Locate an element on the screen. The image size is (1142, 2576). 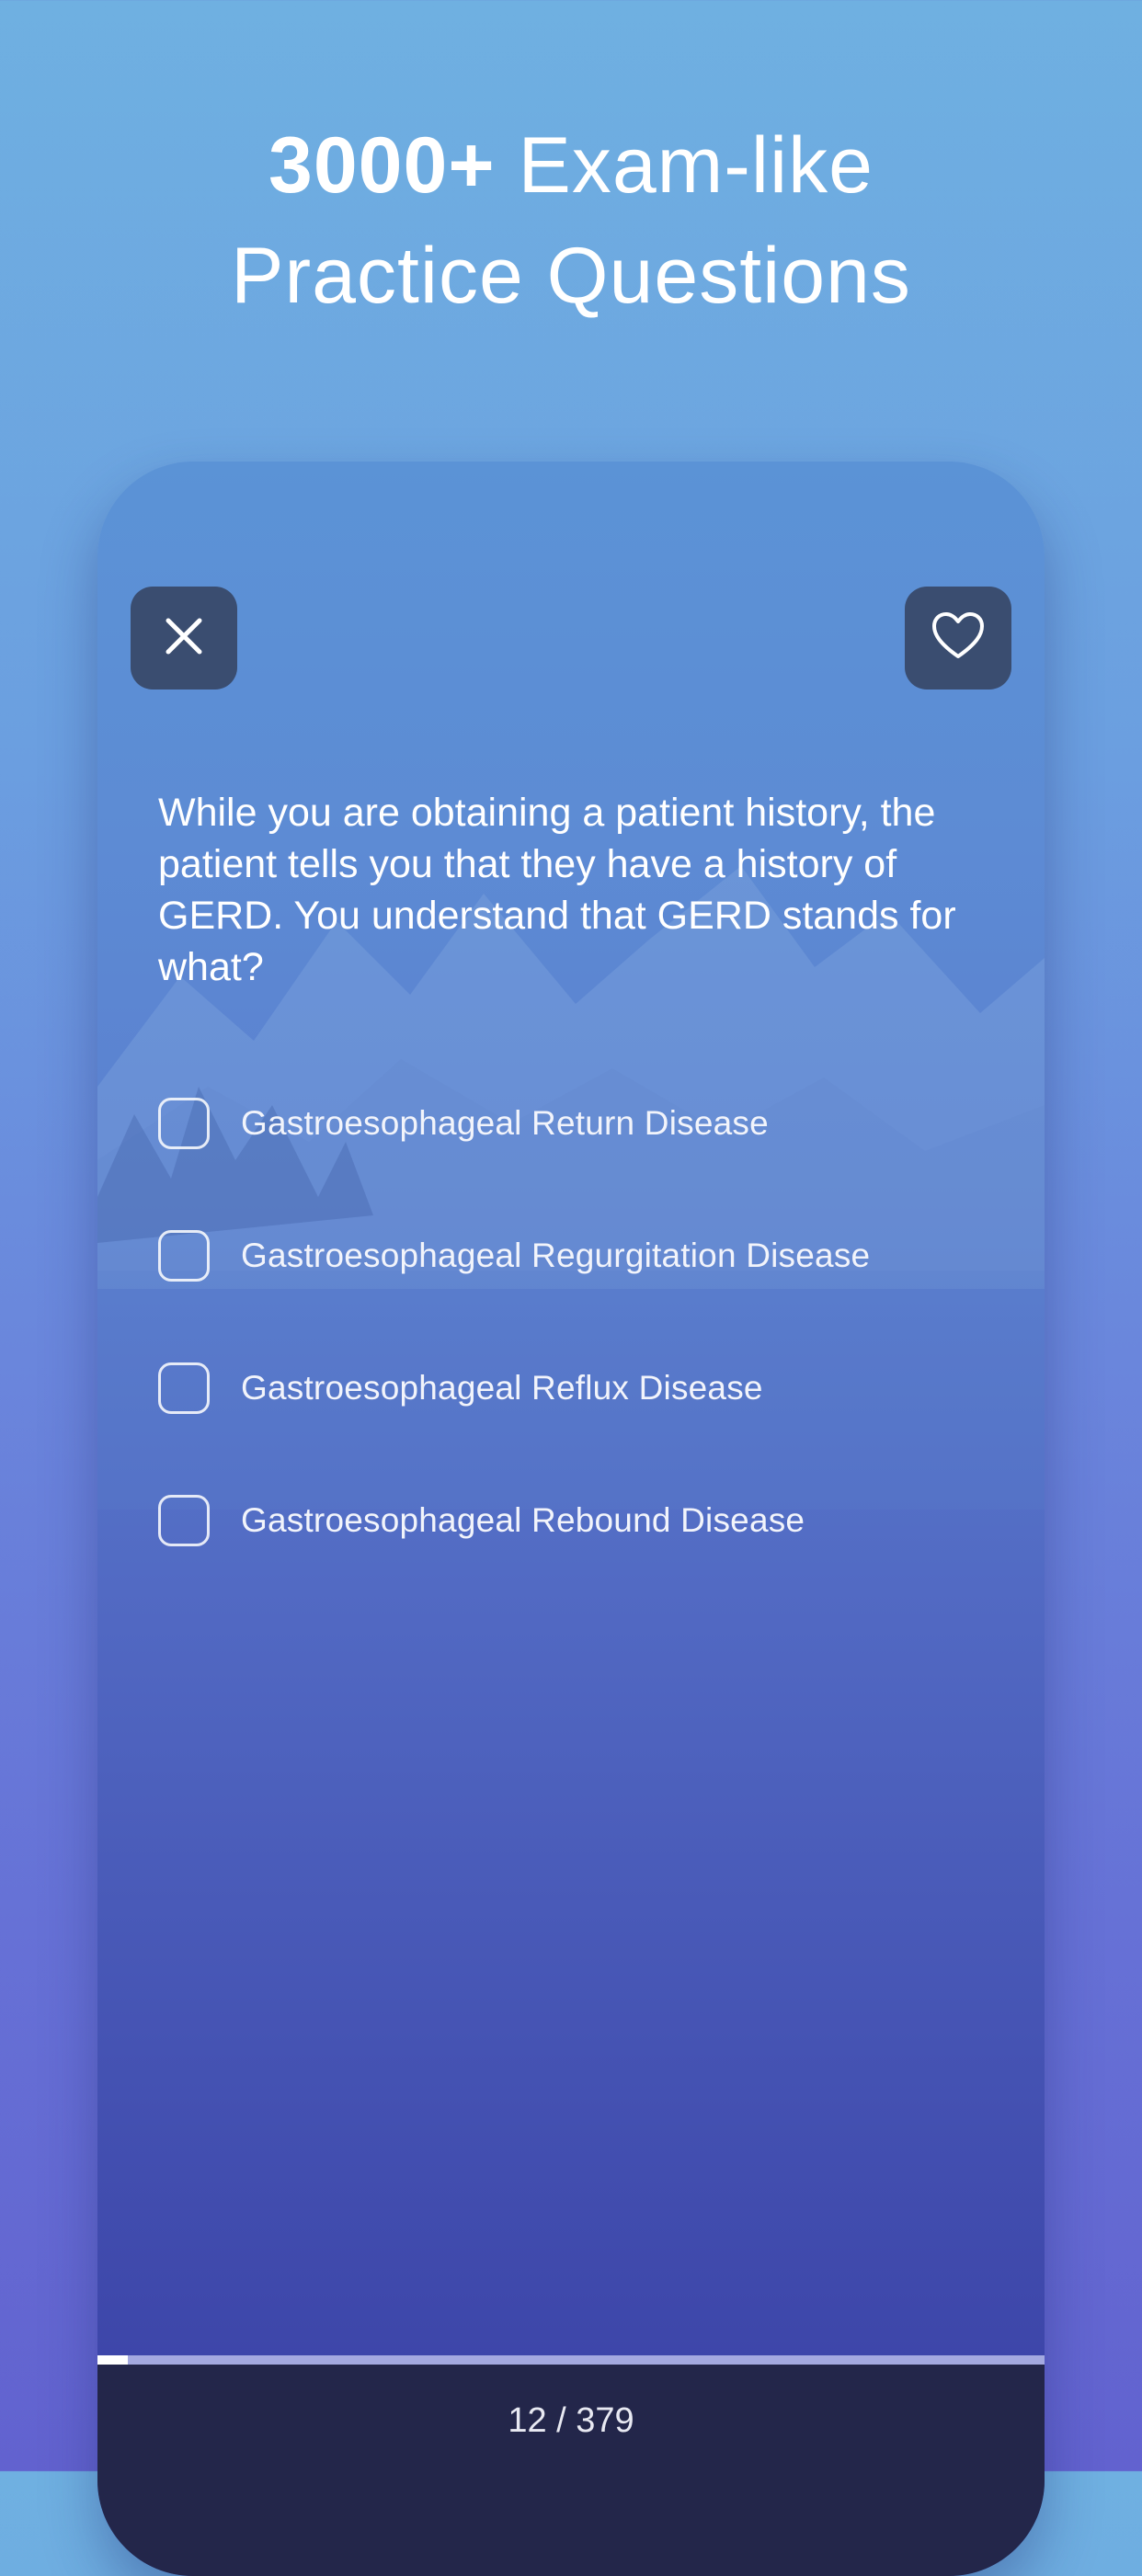
headline-line-1: 3000+ Exam-like is located at coordinates (571, 165).